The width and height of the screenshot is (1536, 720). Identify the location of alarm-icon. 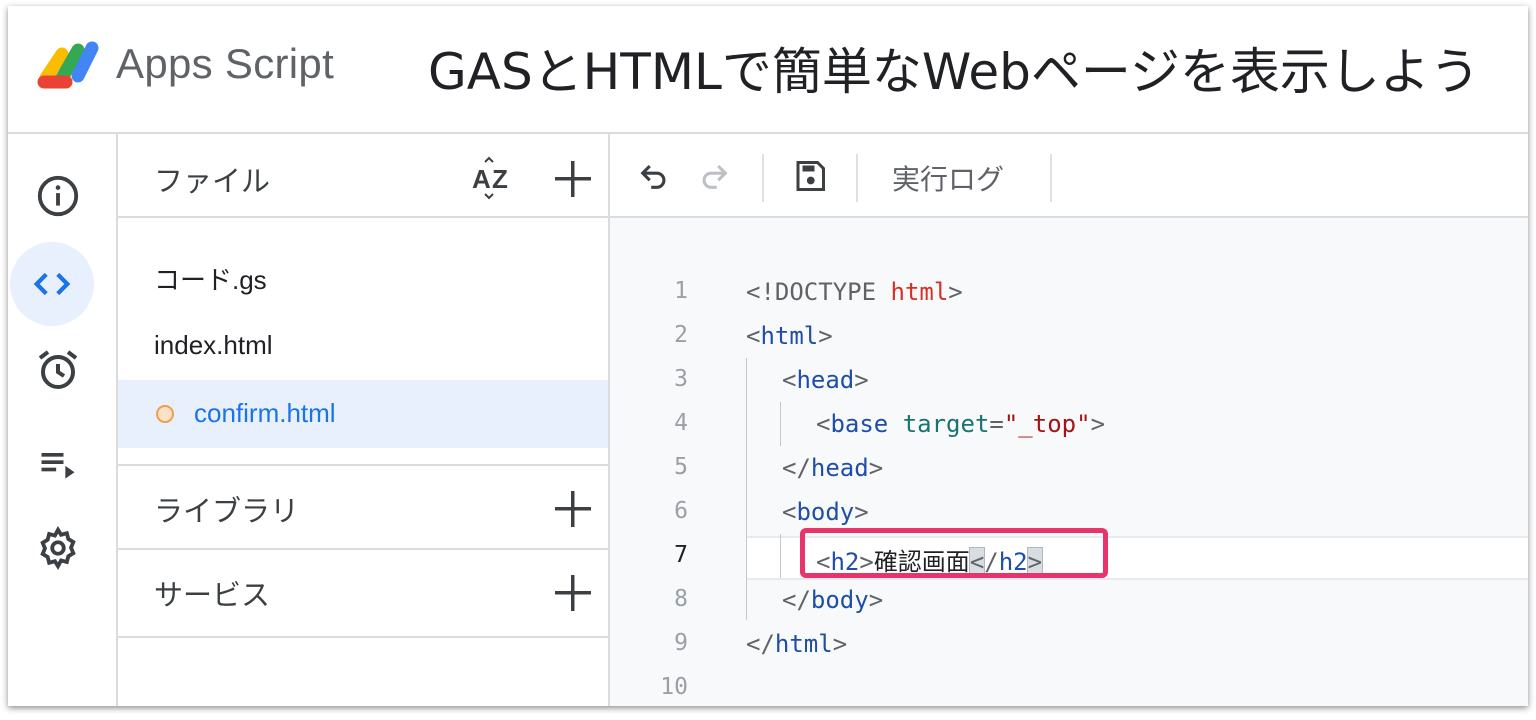
(58, 369).